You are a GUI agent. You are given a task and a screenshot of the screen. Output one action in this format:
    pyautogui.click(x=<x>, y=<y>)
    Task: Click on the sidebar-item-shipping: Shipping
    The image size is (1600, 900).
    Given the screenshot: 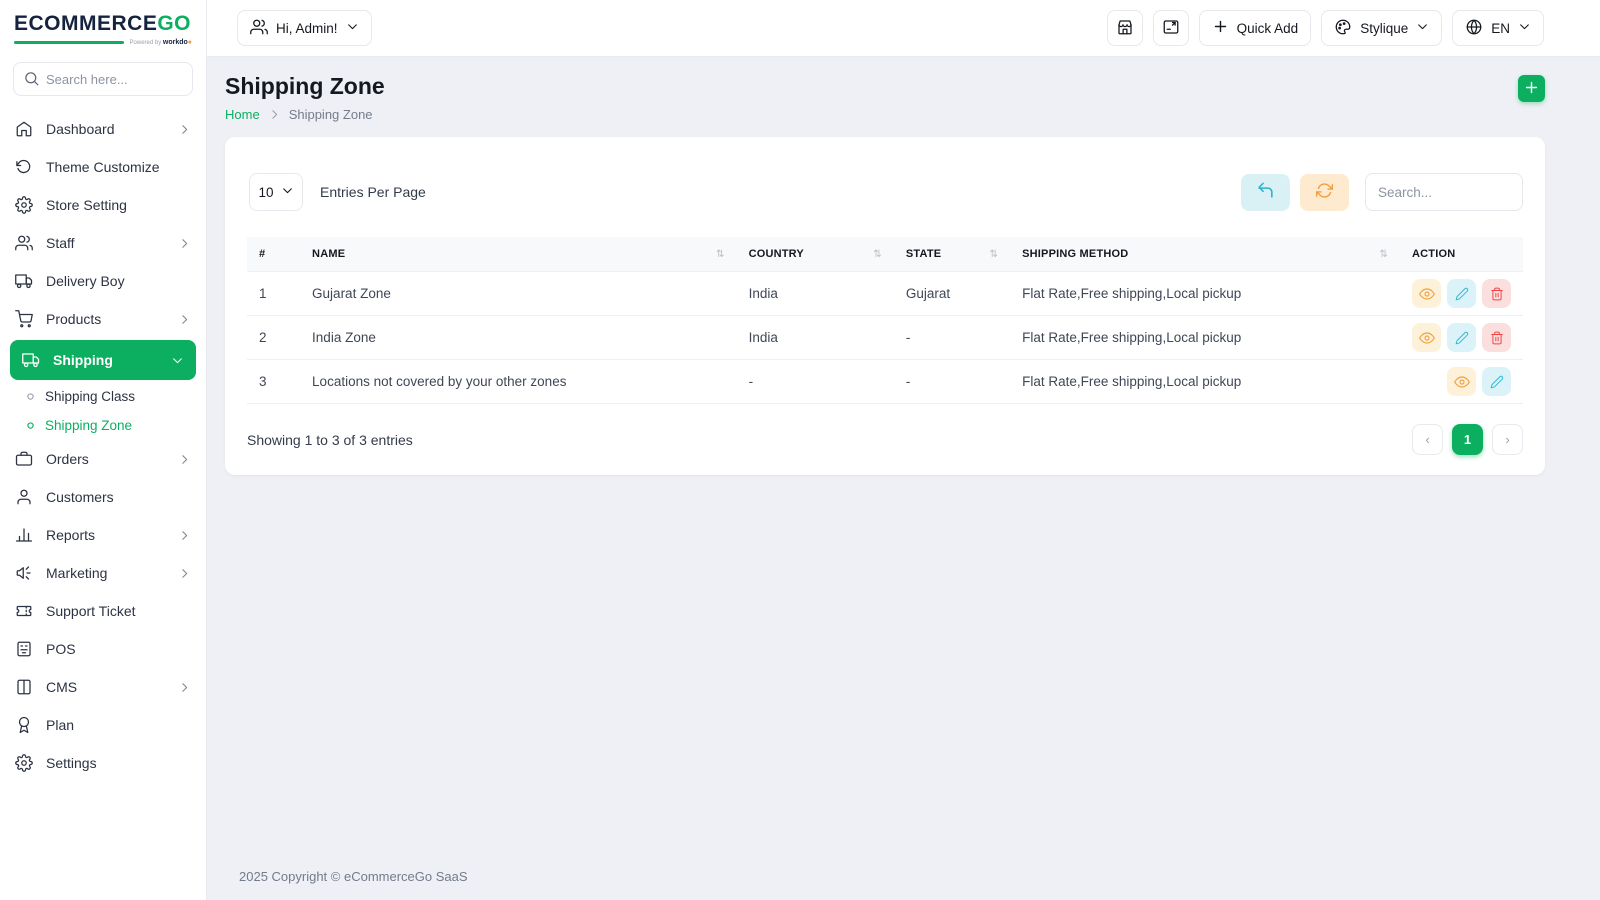 What is the action you would take?
    pyautogui.click(x=103, y=360)
    